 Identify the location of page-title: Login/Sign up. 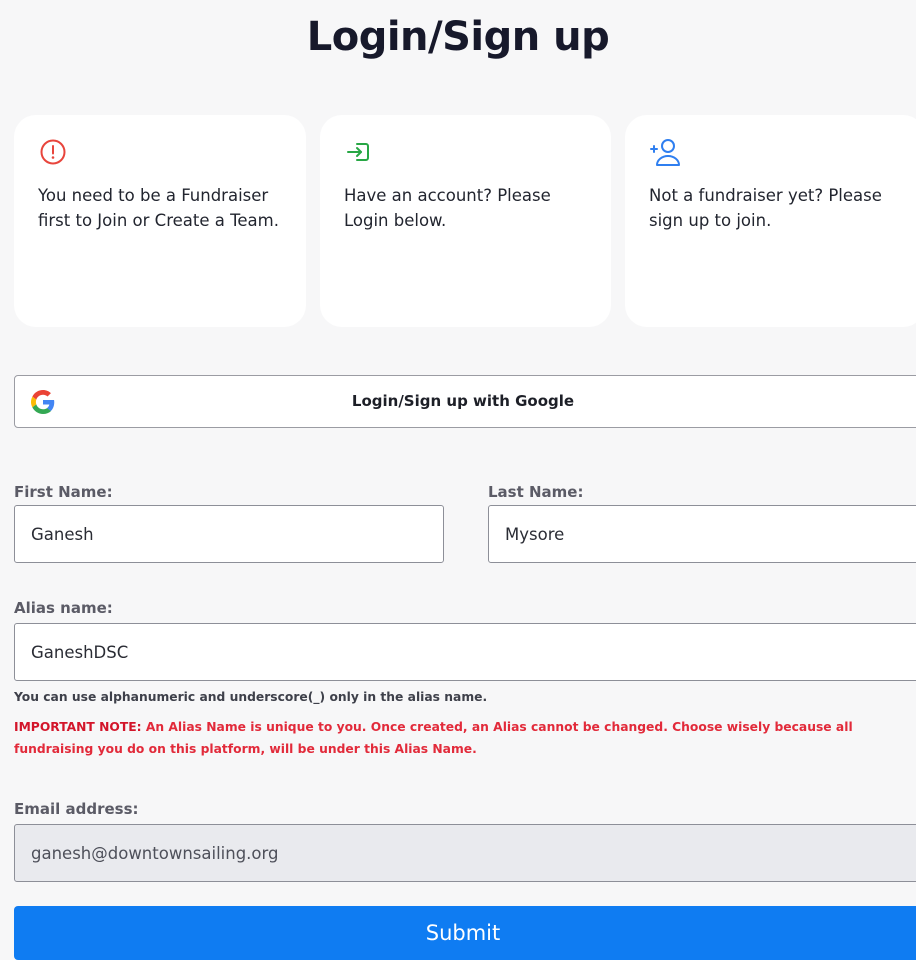
(458, 37).